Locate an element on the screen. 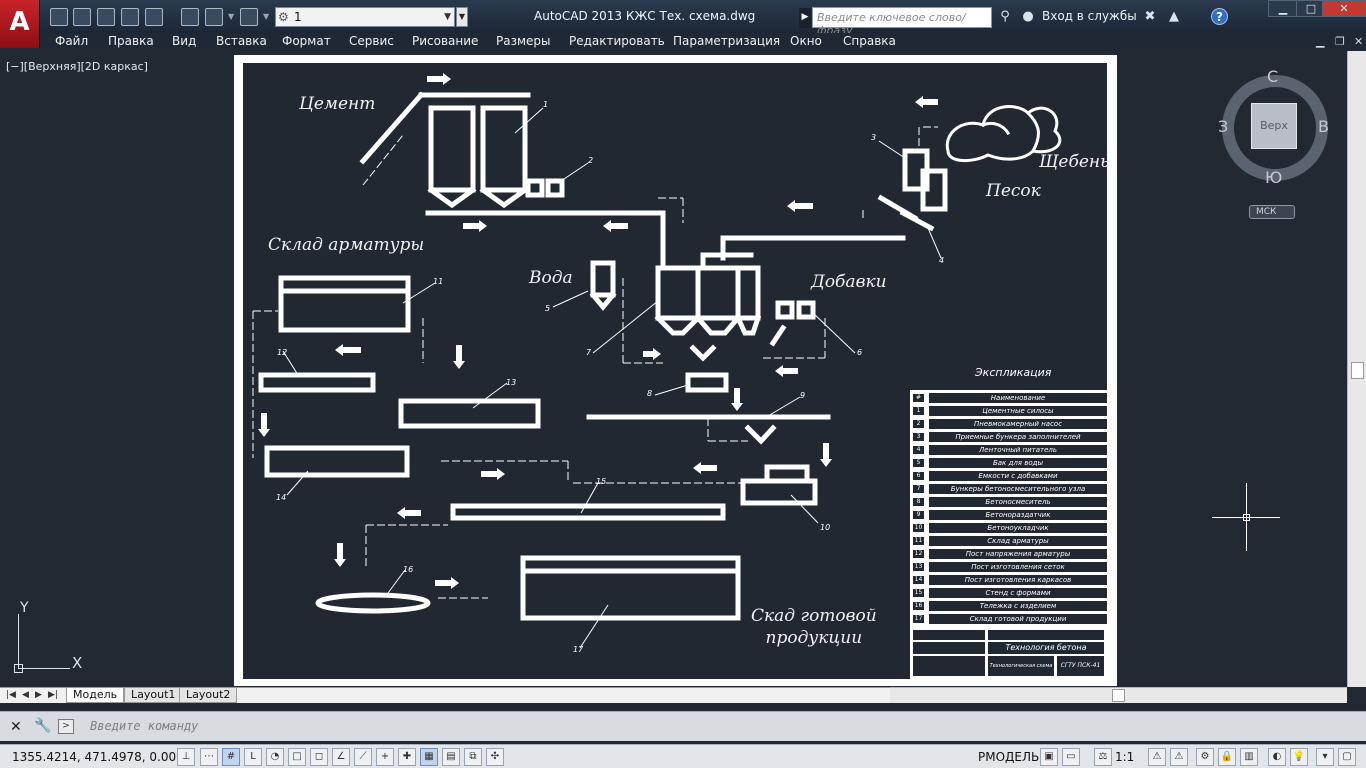 This screenshot has height=768, width=1366. object-snap-tracking-icon: ∠ is located at coordinates (341, 757).